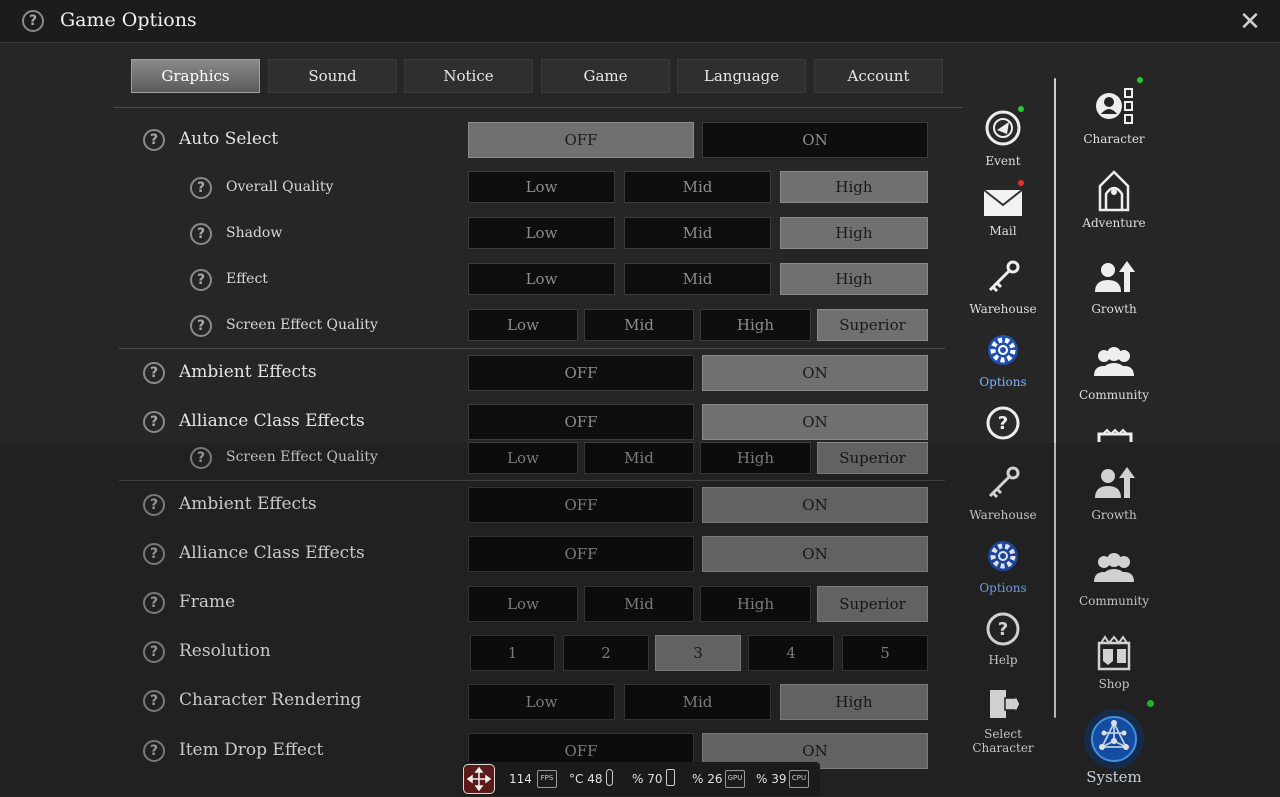 This screenshot has width=1280, height=797. What do you see at coordinates (741, 76) in the screenshot?
I see `tab-language: Language` at bounding box center [741, 76].